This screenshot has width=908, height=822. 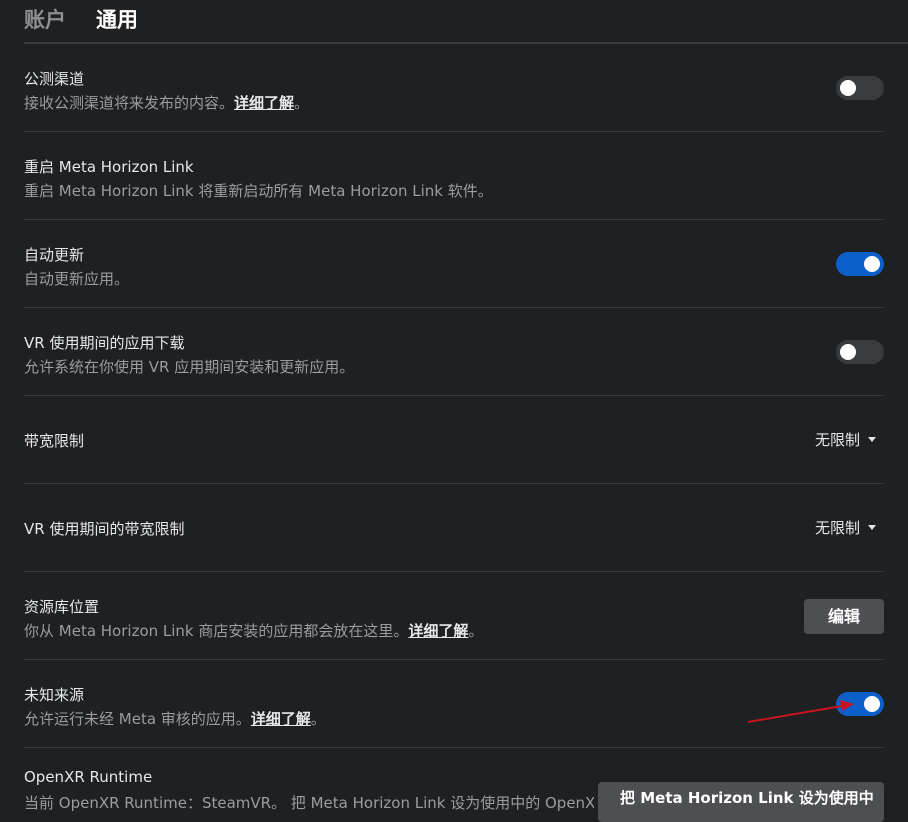 What do you see at coordinates (54, 79) in the screenshot?
I see `setting-title: 公测渠道` at bounding box center [54, 79].